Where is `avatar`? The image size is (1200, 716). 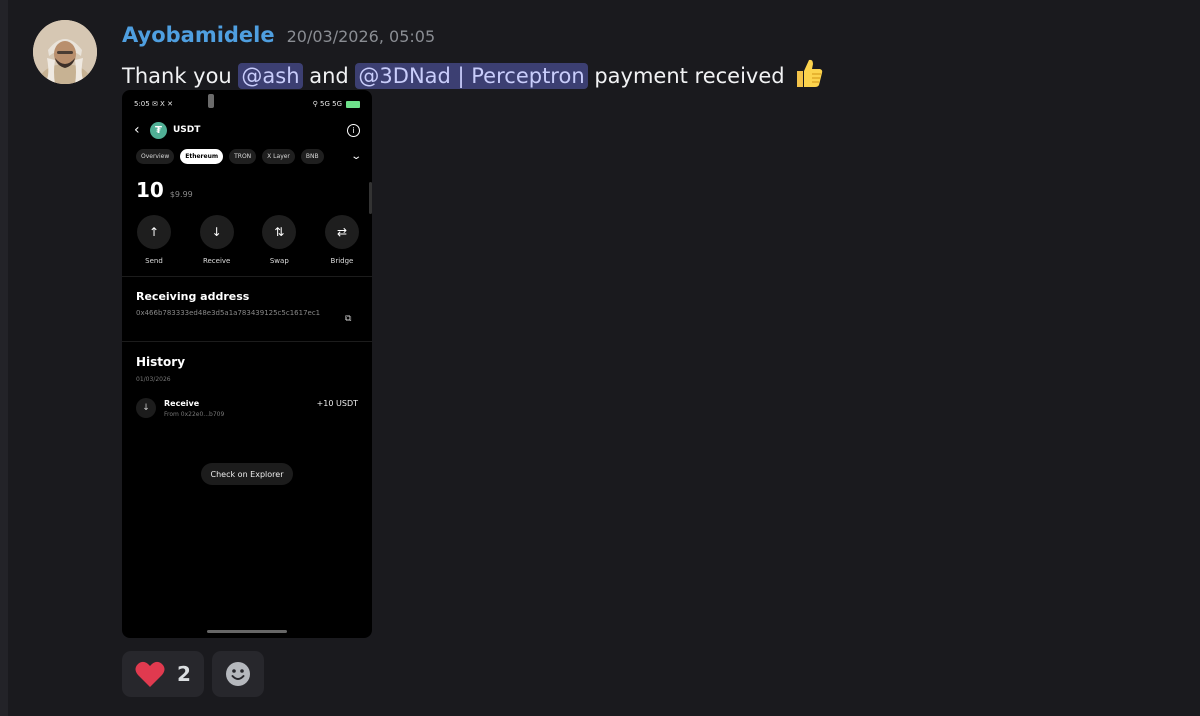
avatar is located at coordinates (65, 52).